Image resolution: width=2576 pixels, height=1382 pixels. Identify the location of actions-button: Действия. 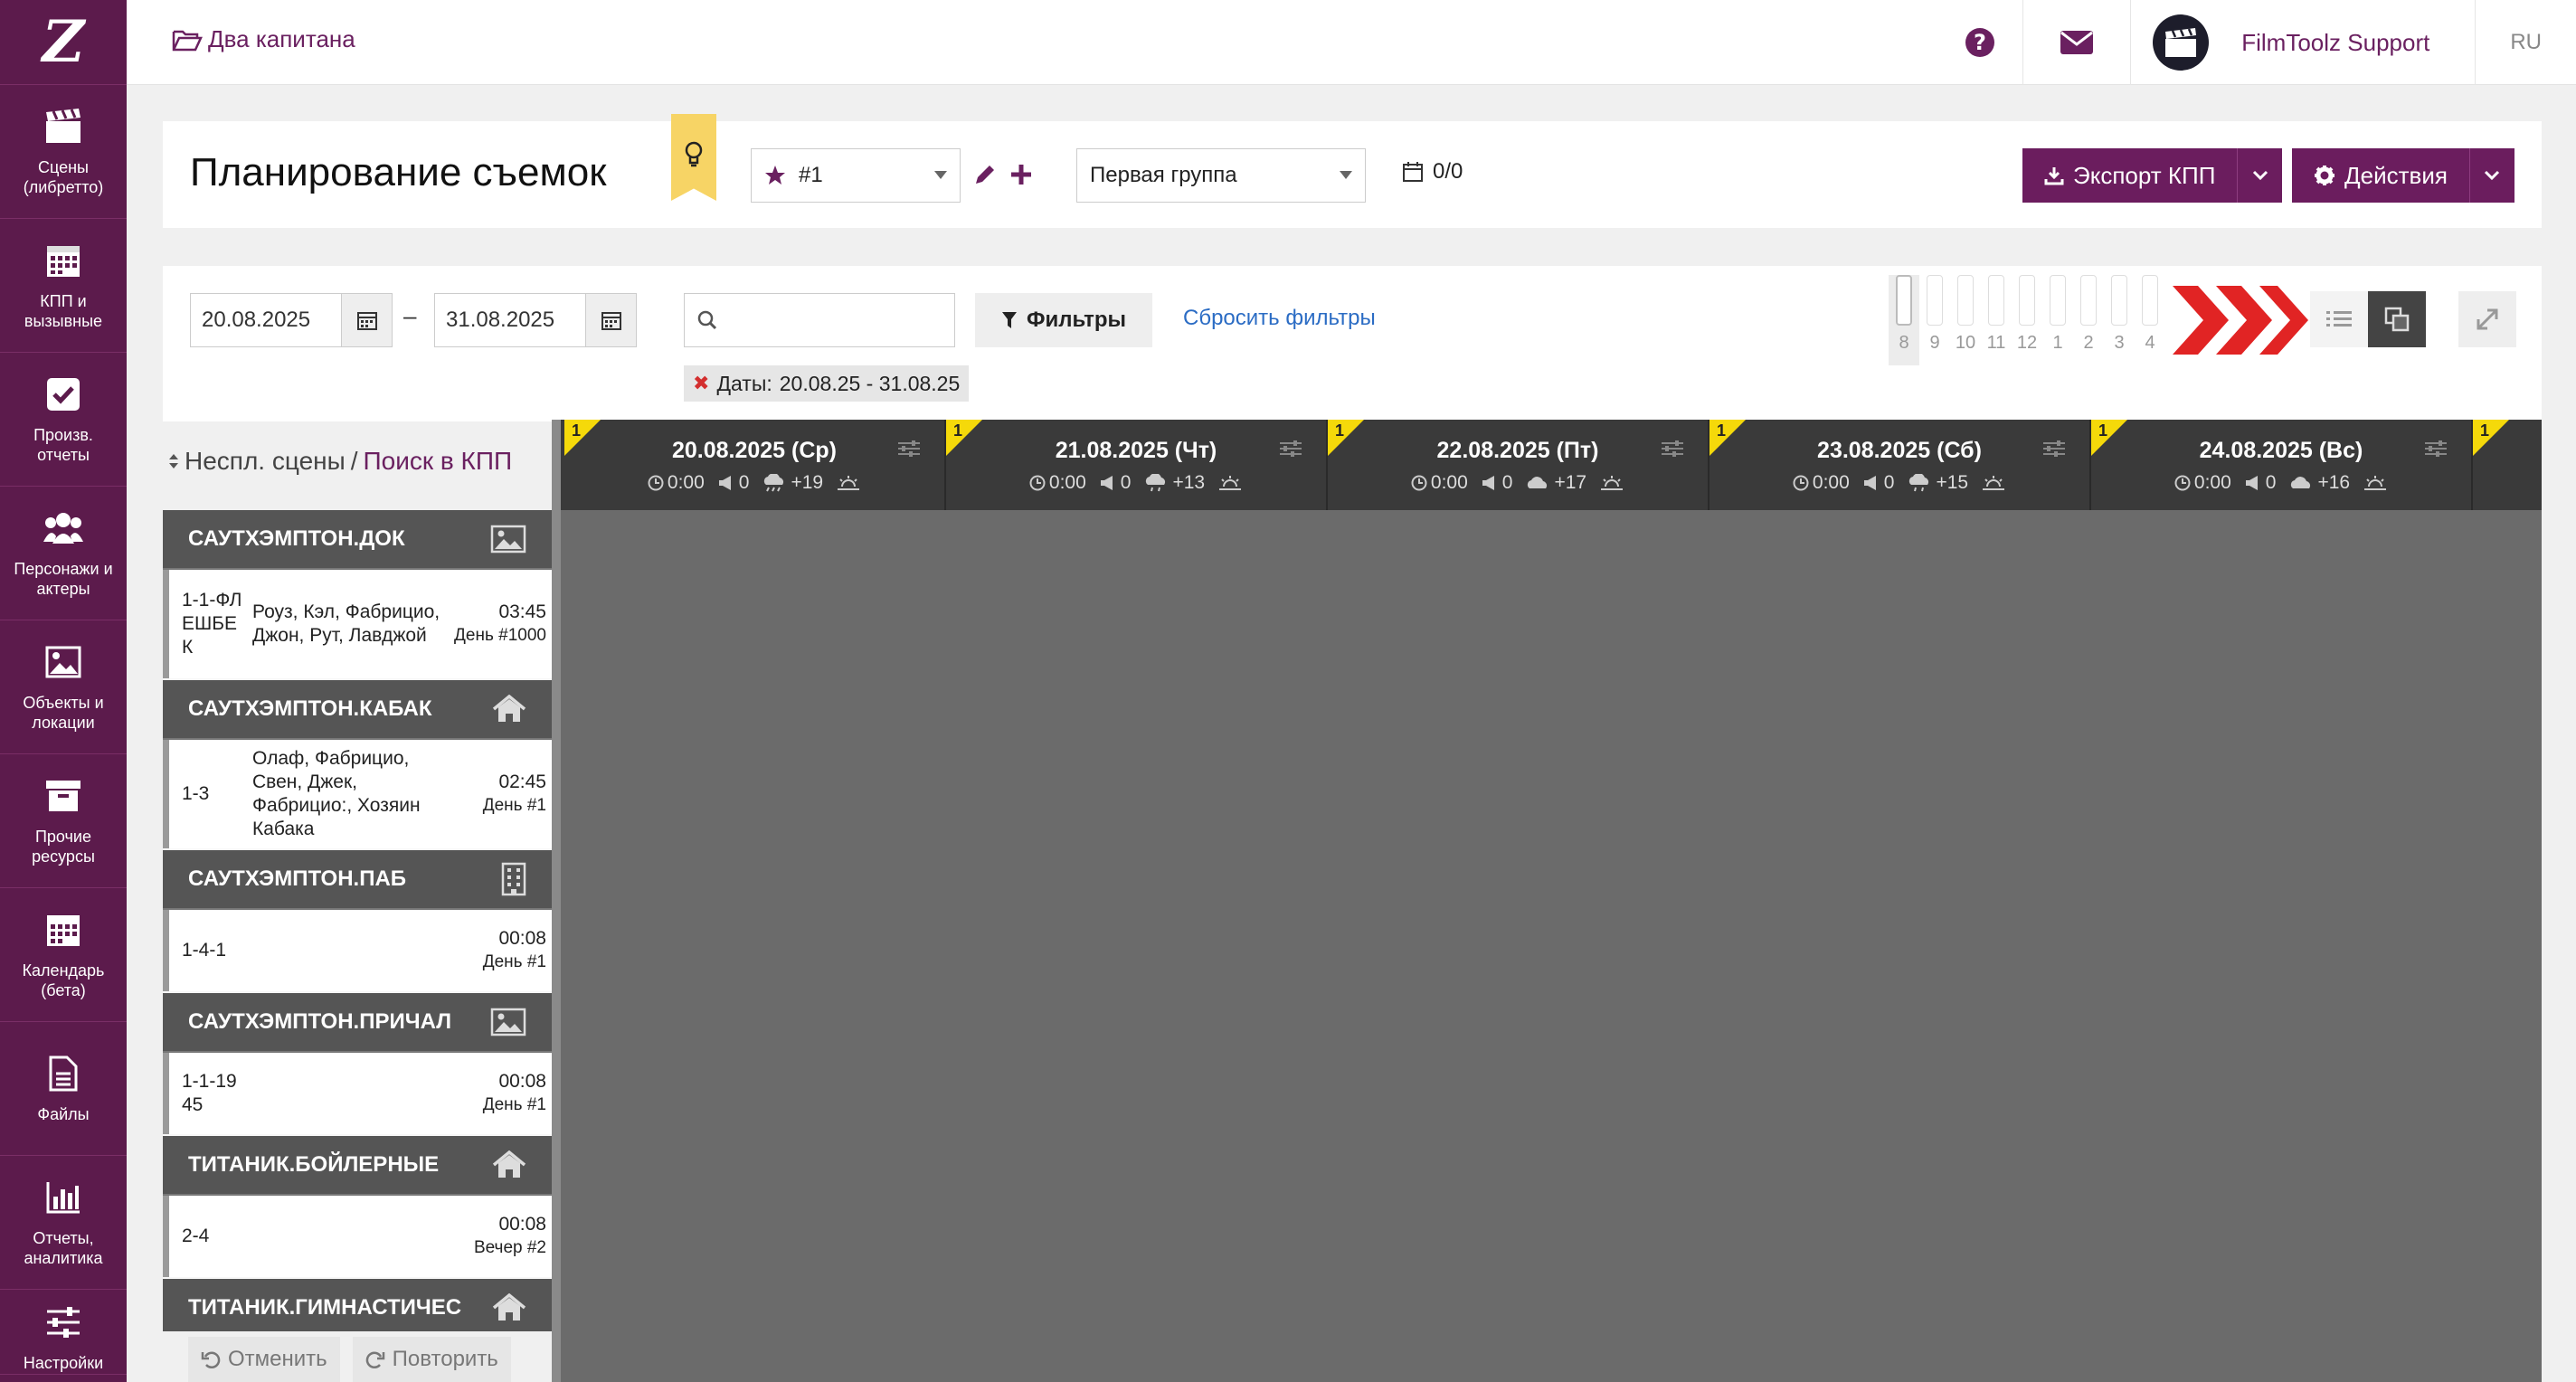
(2380, 175).